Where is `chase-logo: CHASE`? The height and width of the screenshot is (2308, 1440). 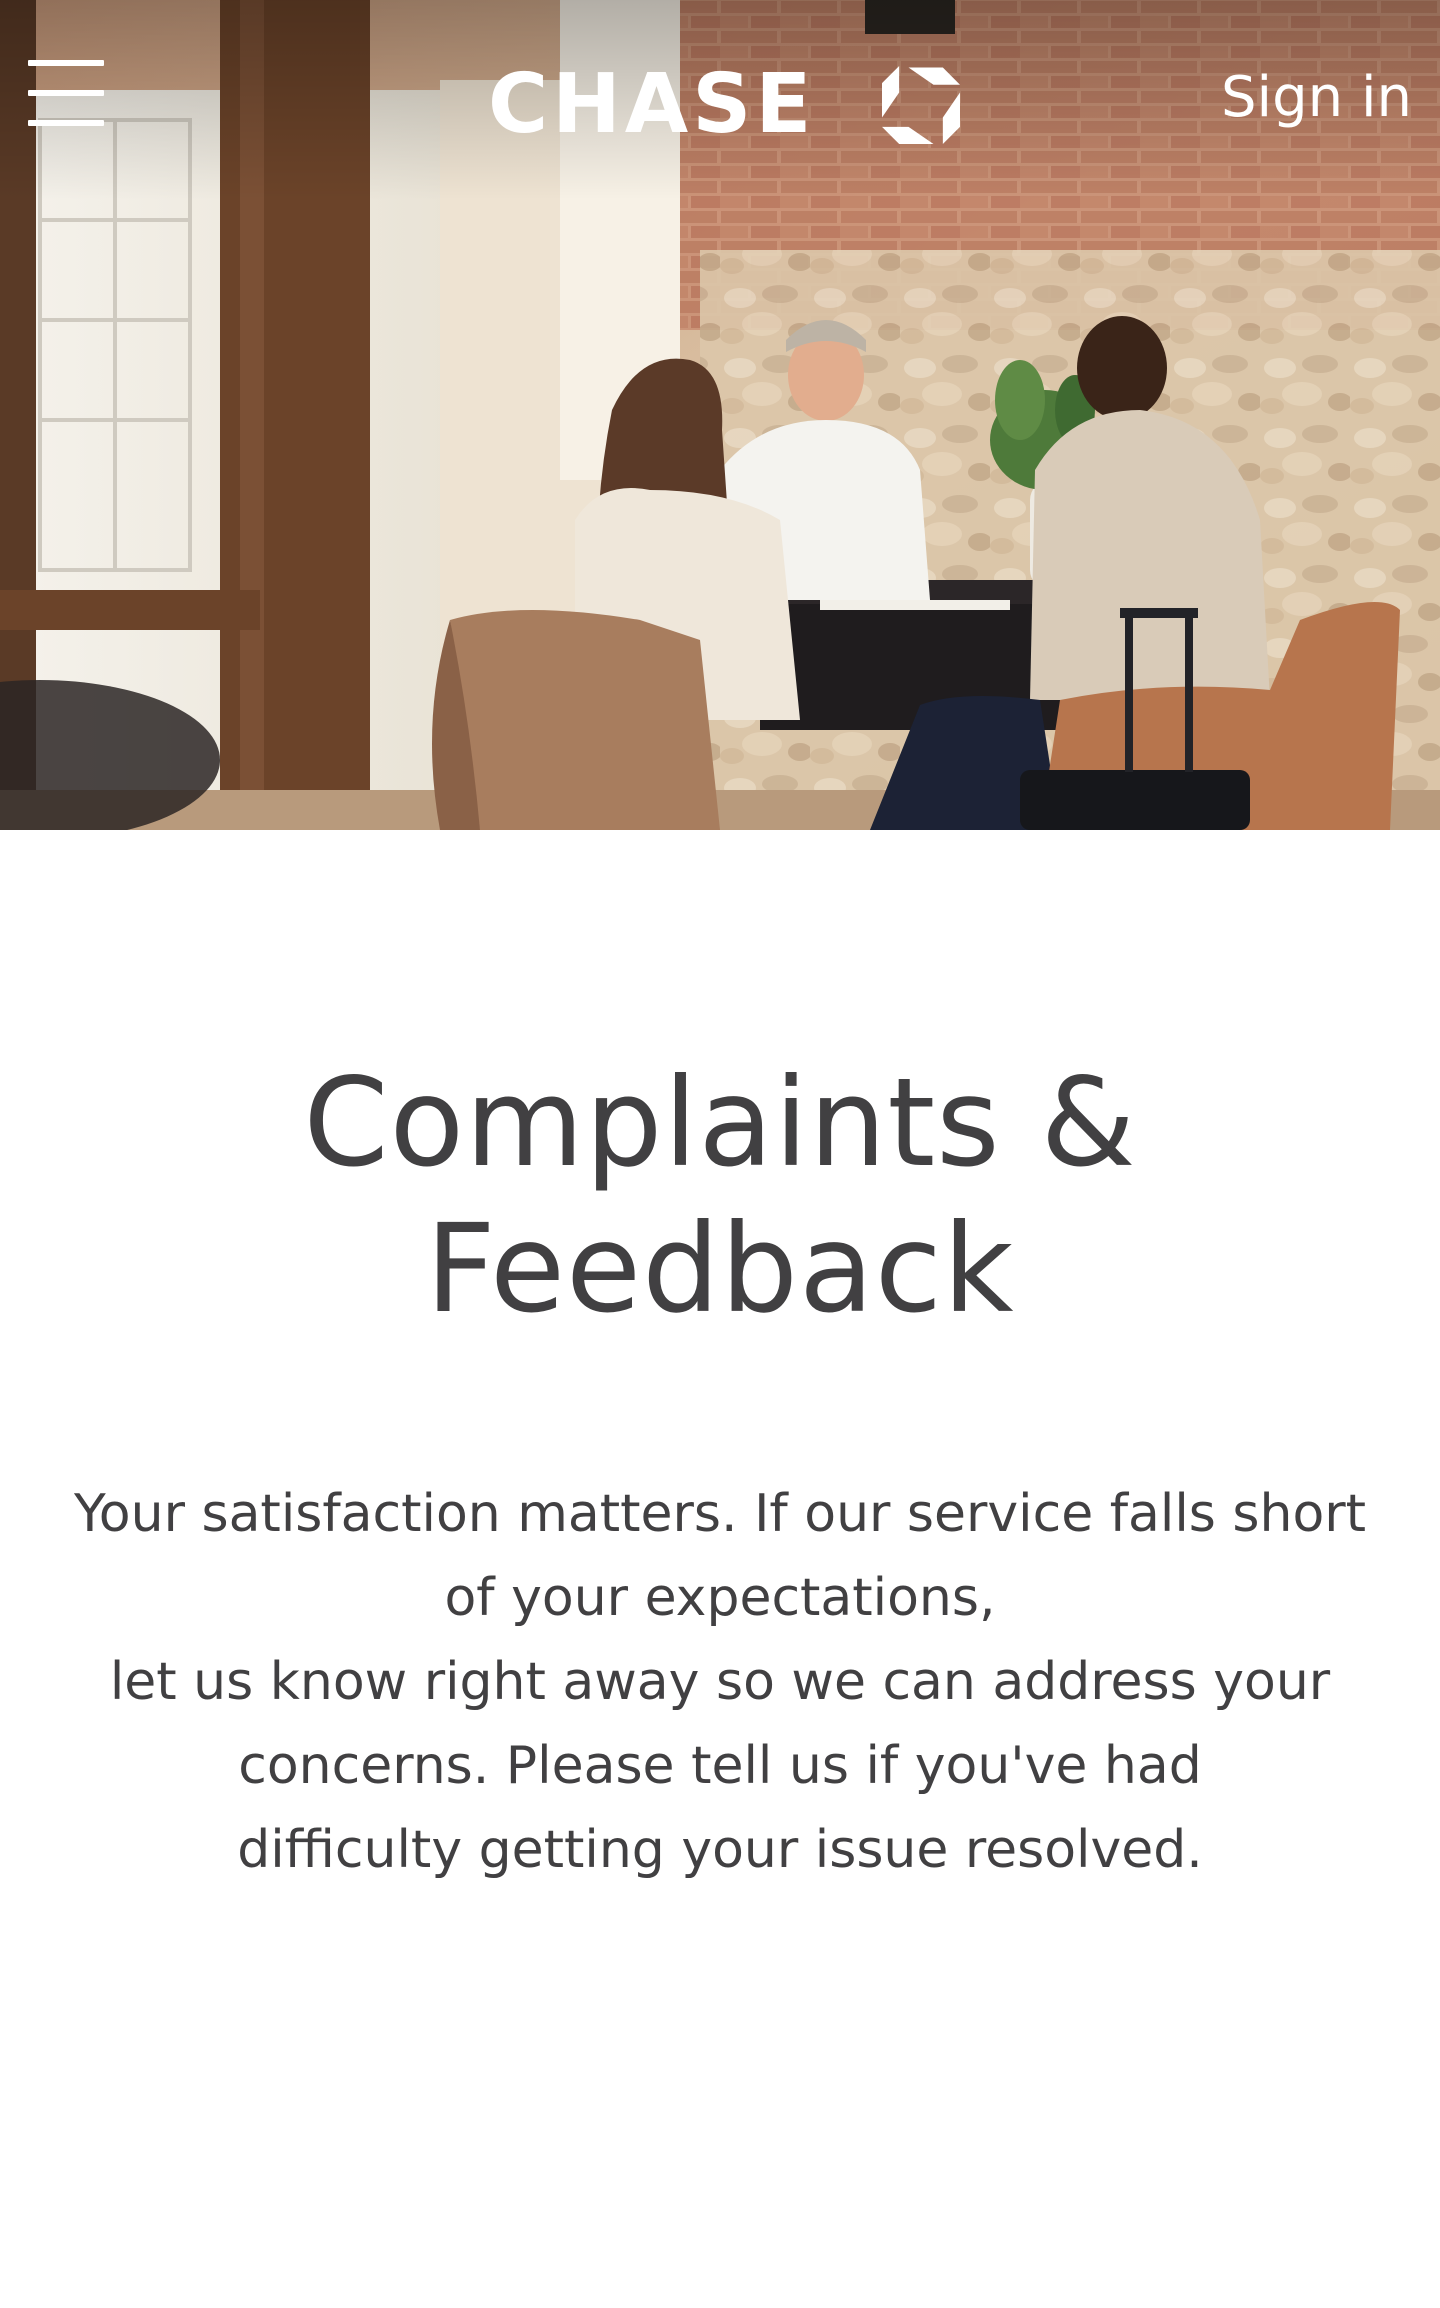
chase-logo: CHASE is located at coordinates (728, 105).